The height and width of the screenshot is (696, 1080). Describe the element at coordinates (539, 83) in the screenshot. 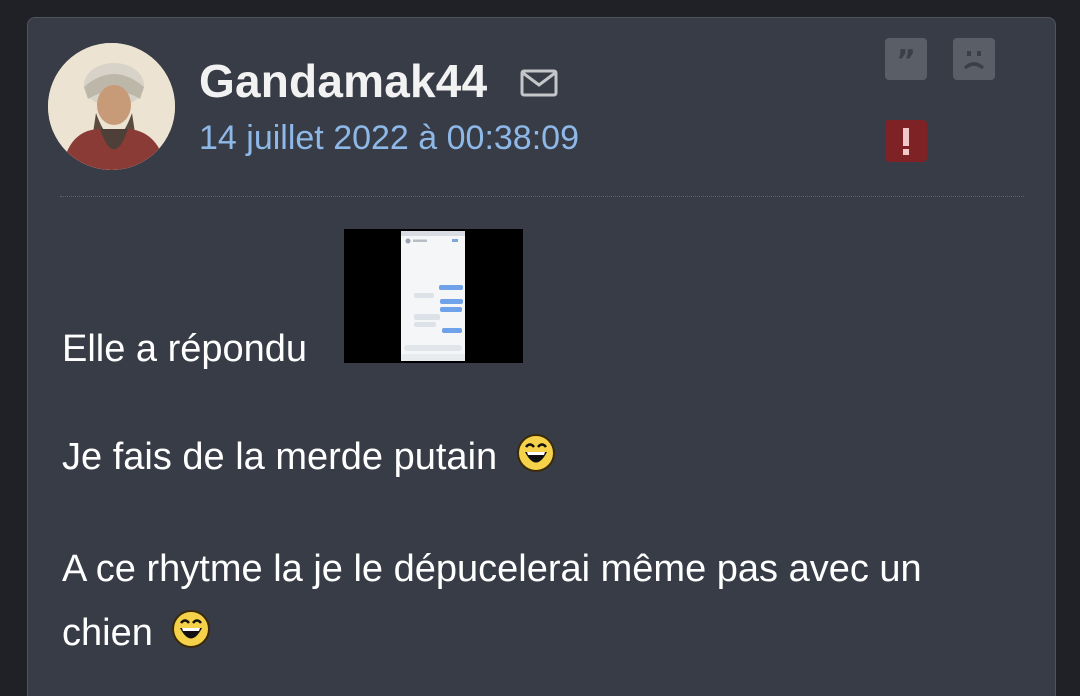

I see `mail-icon` at that location.